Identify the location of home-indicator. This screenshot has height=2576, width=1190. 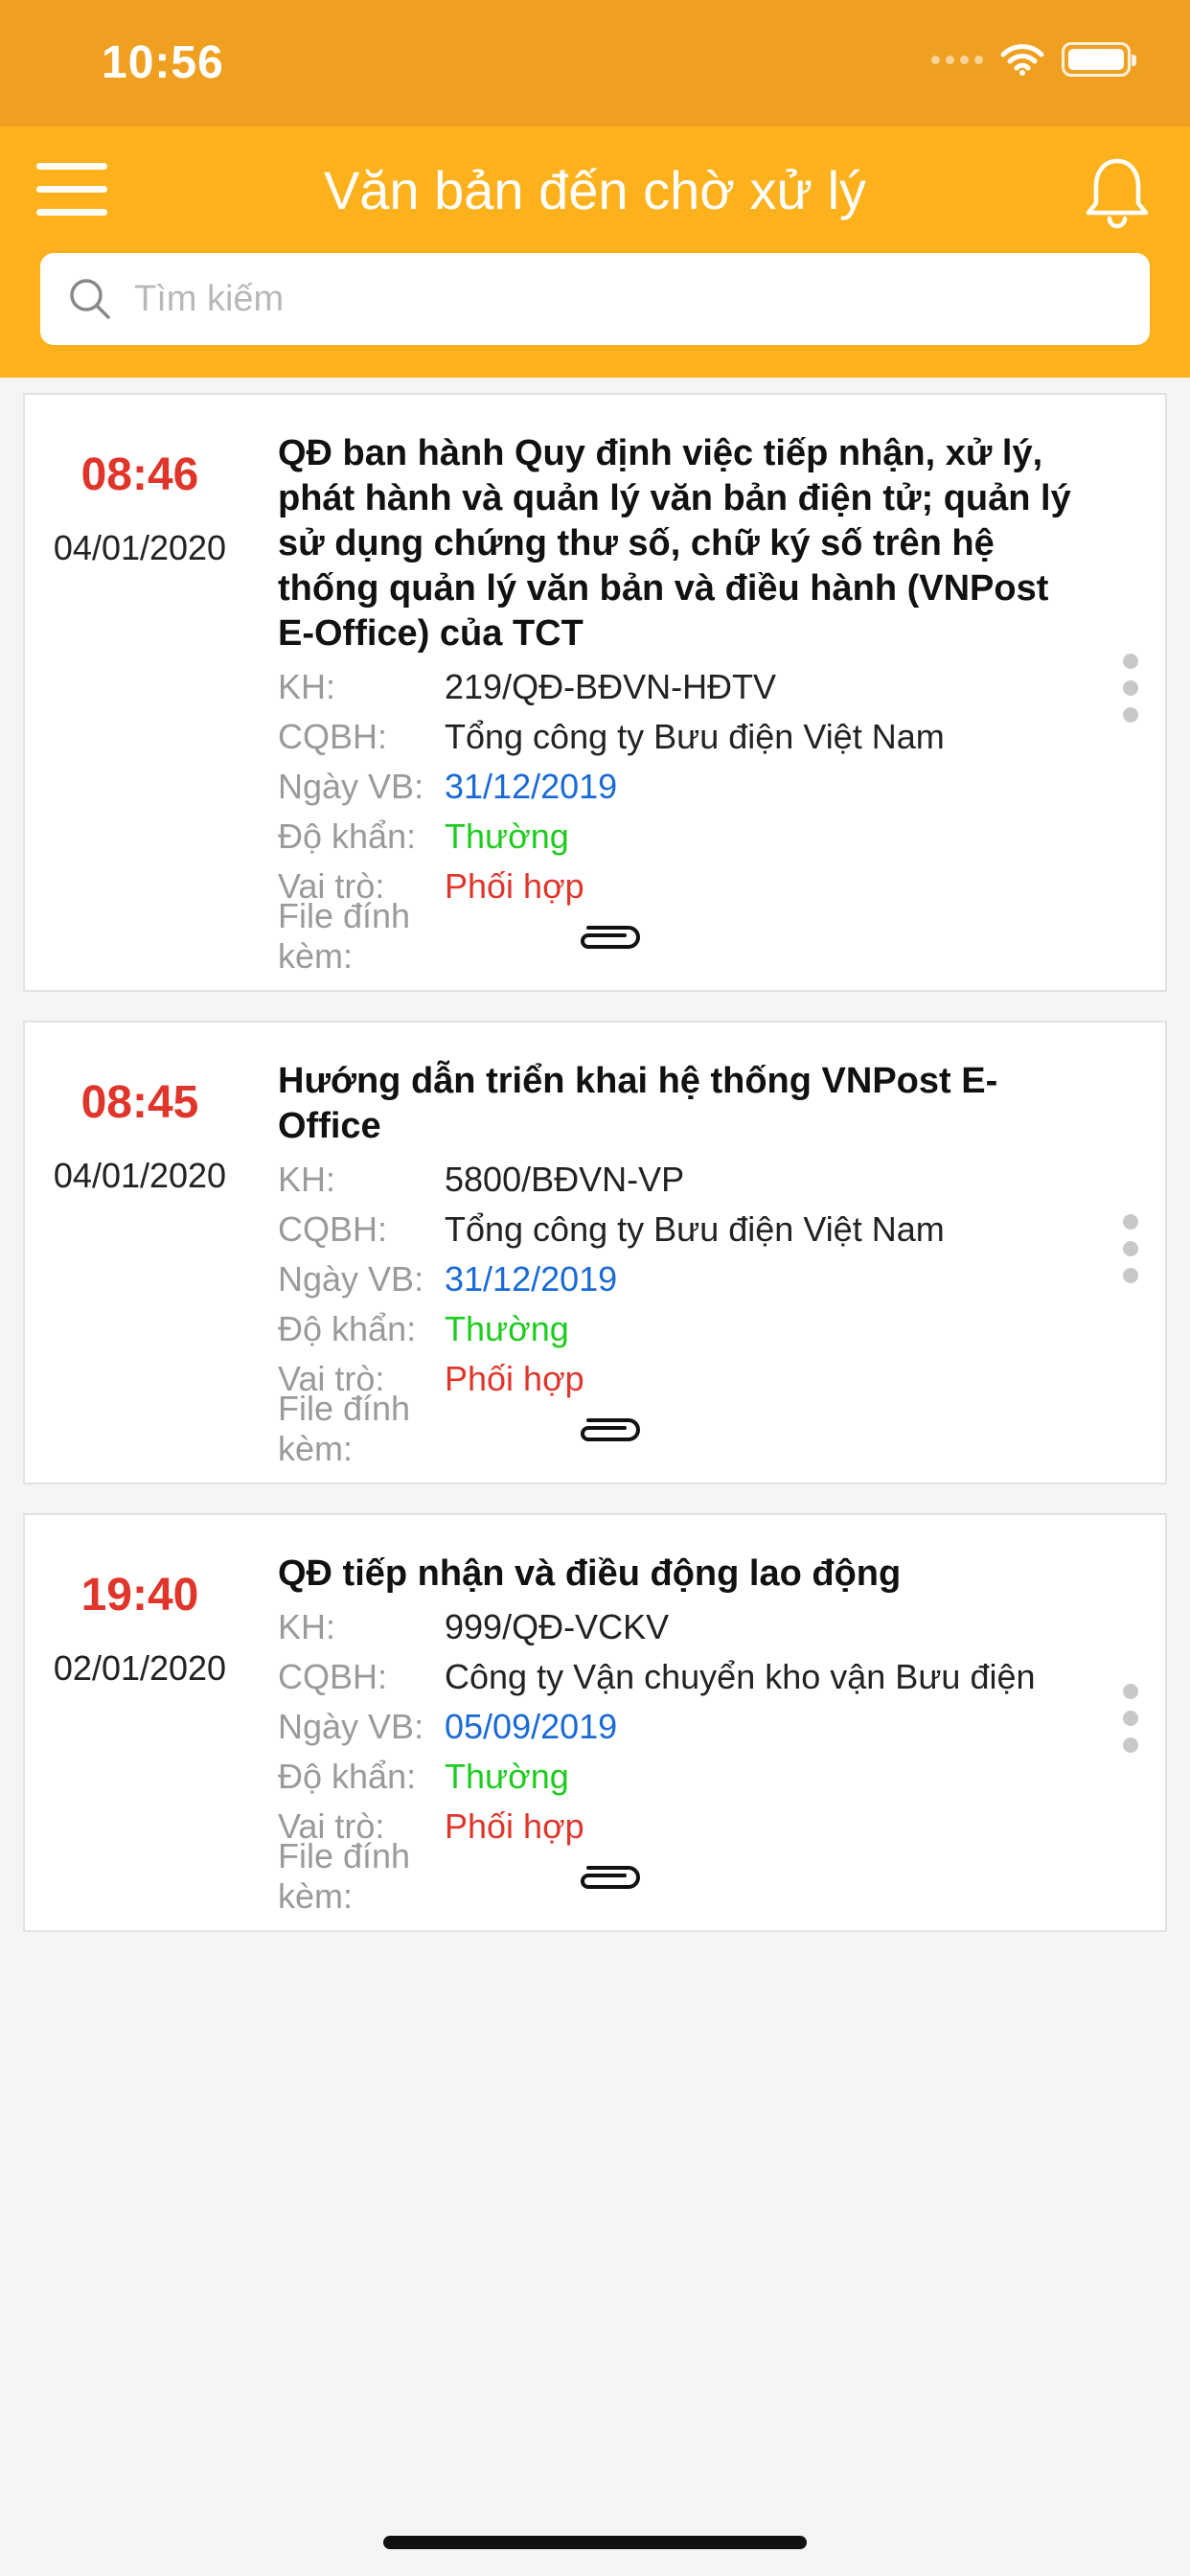
(595, 2542).